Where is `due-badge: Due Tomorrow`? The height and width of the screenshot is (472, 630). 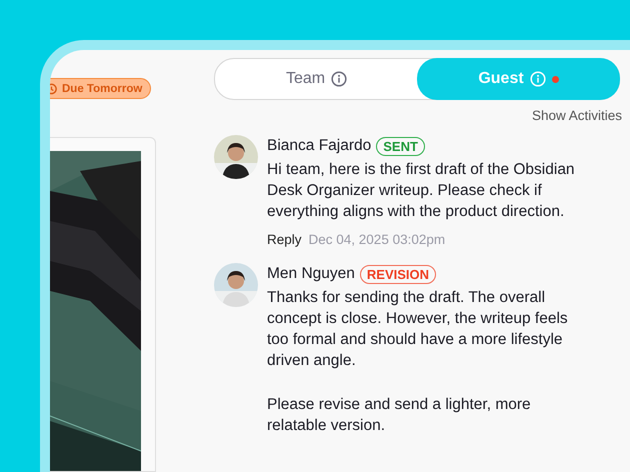 due-badge: Due Tomorrow is located at coordinates (101, 88).